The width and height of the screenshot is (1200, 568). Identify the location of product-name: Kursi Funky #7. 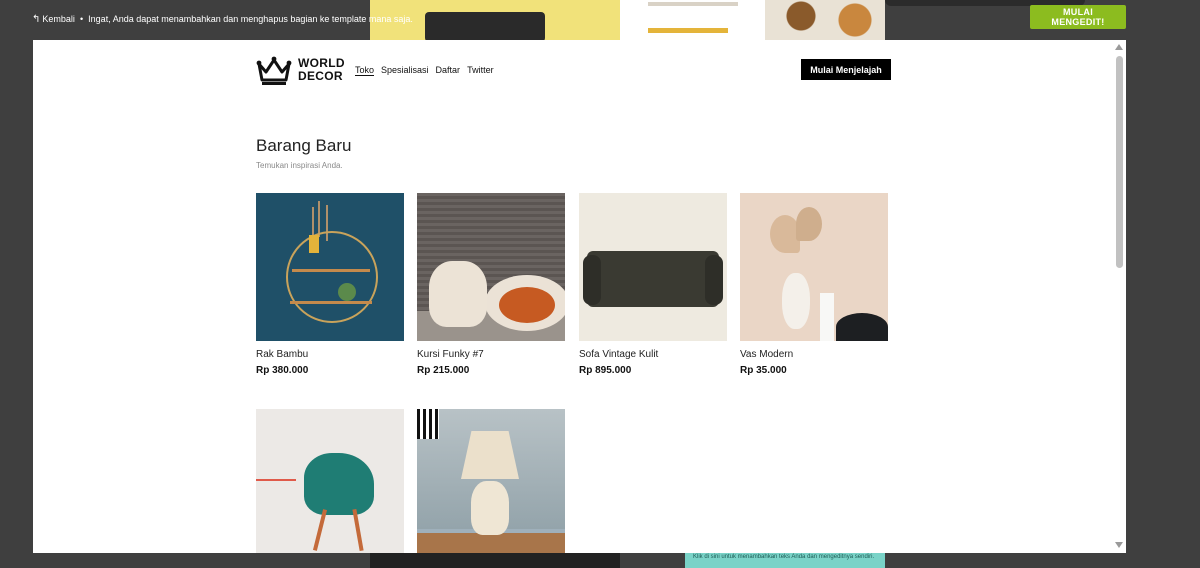
(491, 354).